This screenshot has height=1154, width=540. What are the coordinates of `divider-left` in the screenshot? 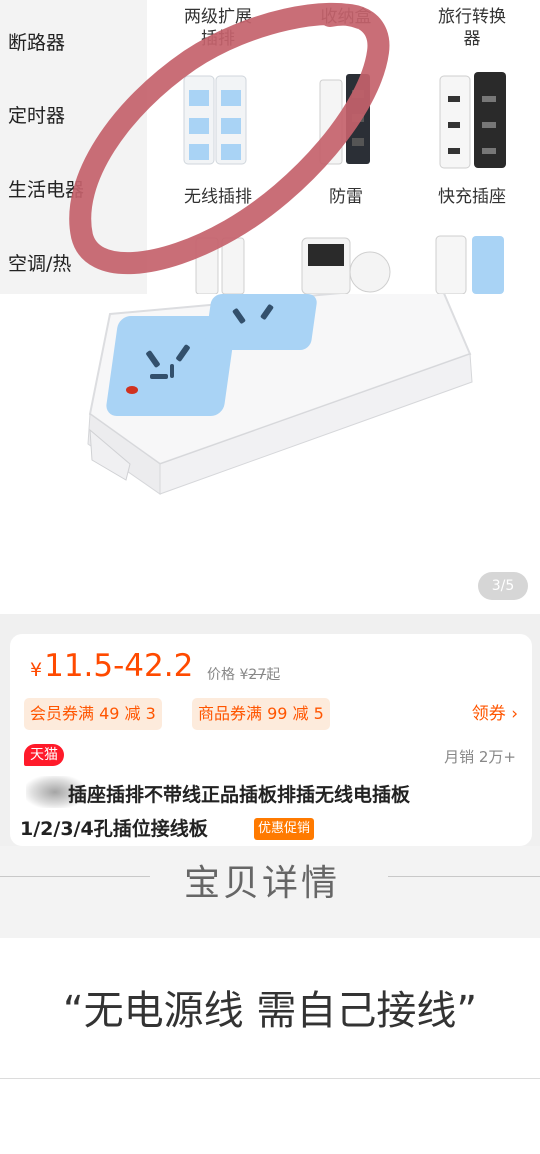 It's located at (75, 876).